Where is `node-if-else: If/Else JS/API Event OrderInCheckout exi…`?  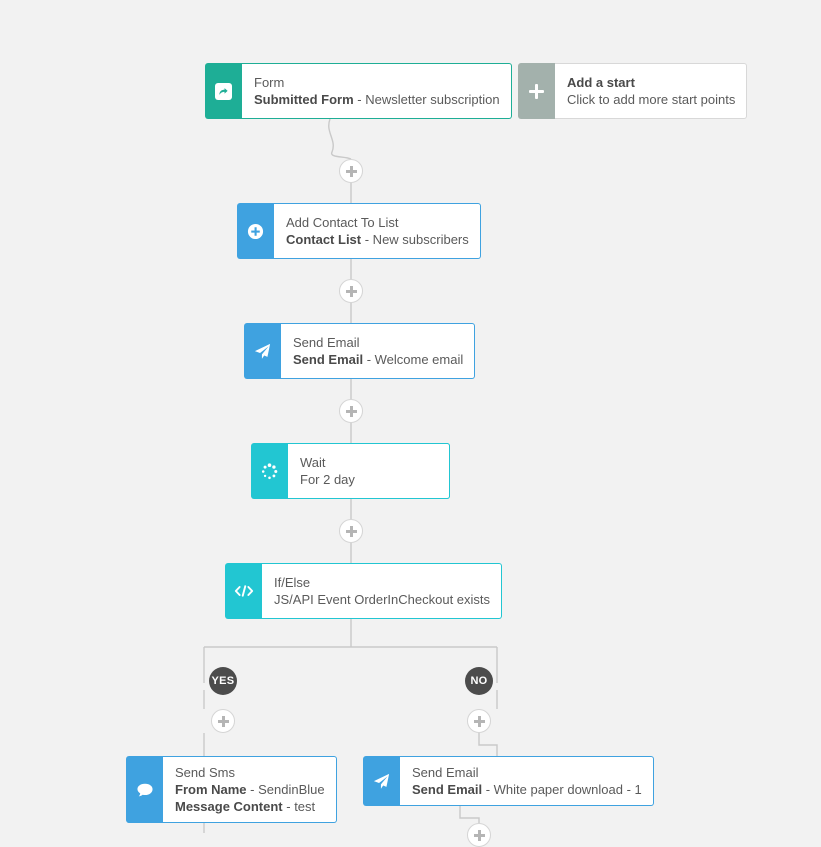
node-if-else: If/Else JS/API Event OrderInCheckout exi… is located at coordinates (364, 591).